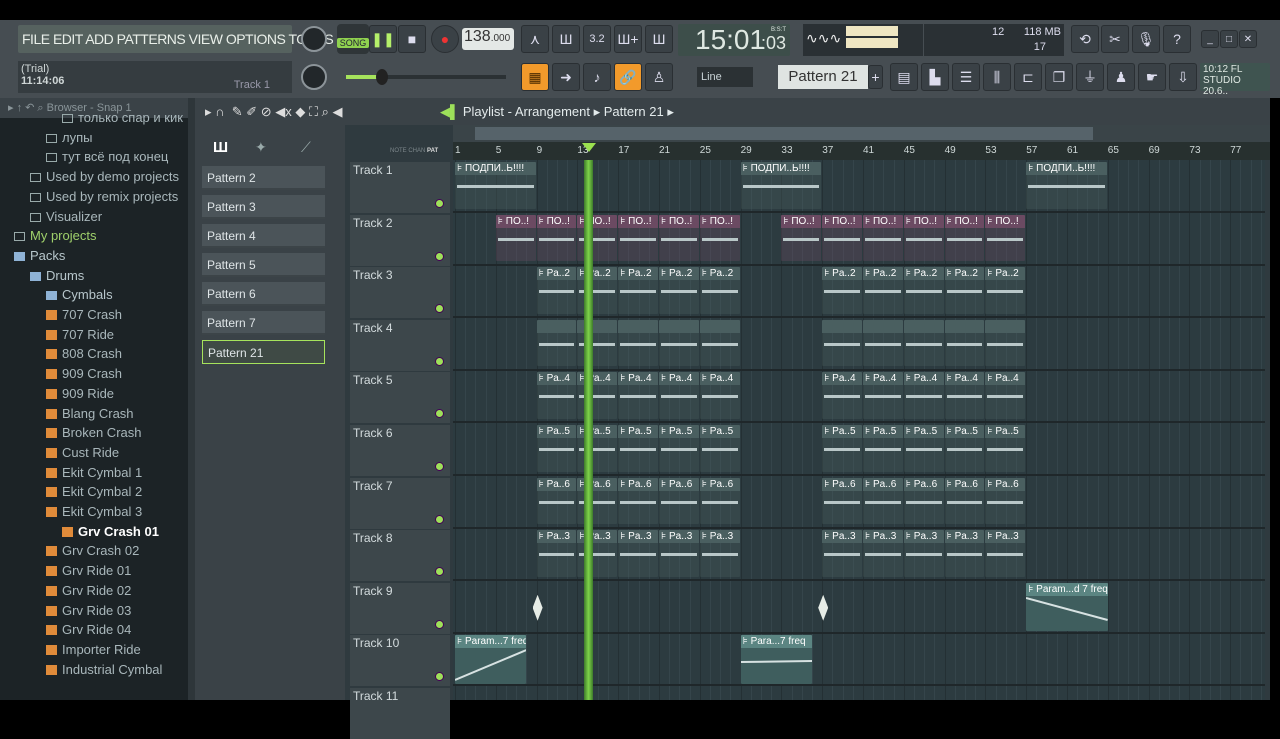 This screenshot has height=739, width=1280. What do you see at coordinates (263, 323) in the screenshot?
I see `pattern-item: Pattern 7` at bounding box center [263, 323].